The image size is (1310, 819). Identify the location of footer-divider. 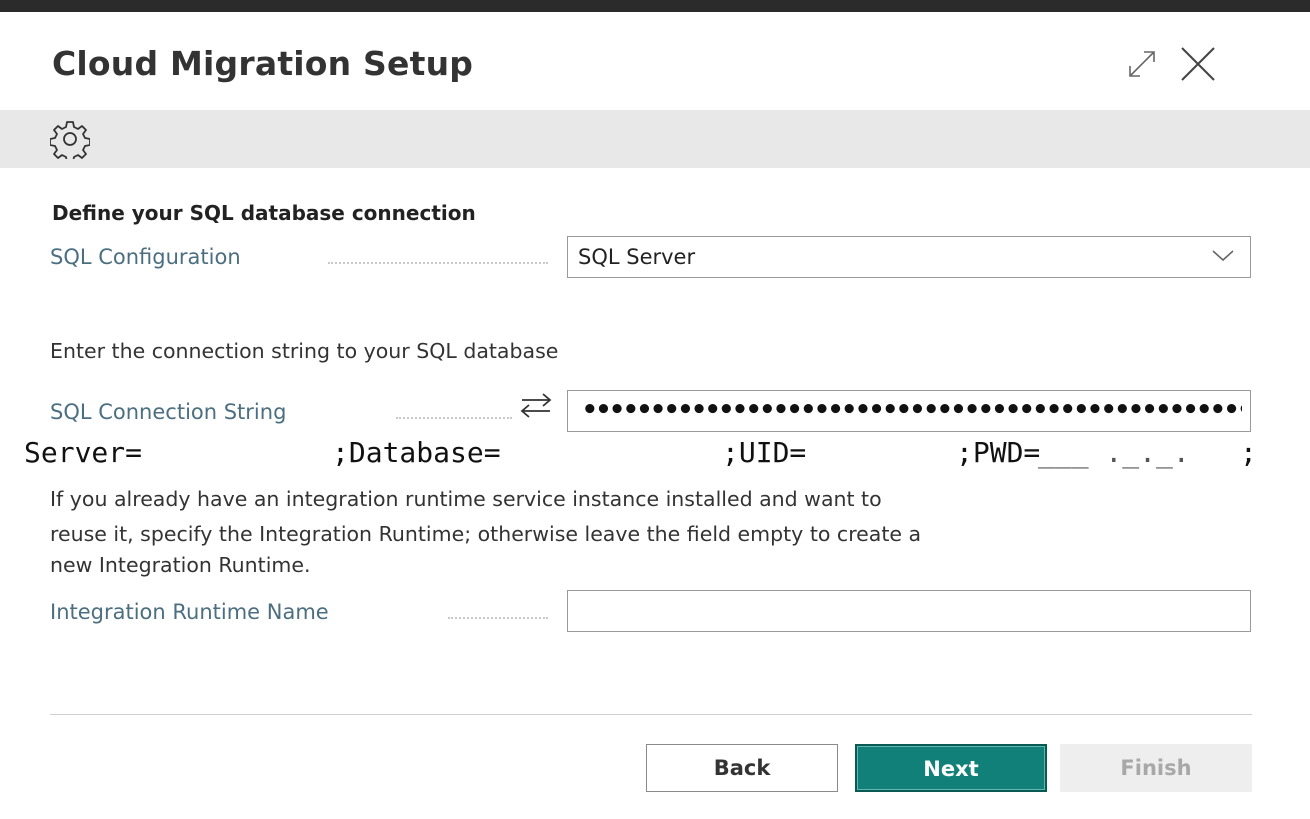
(651, 714).